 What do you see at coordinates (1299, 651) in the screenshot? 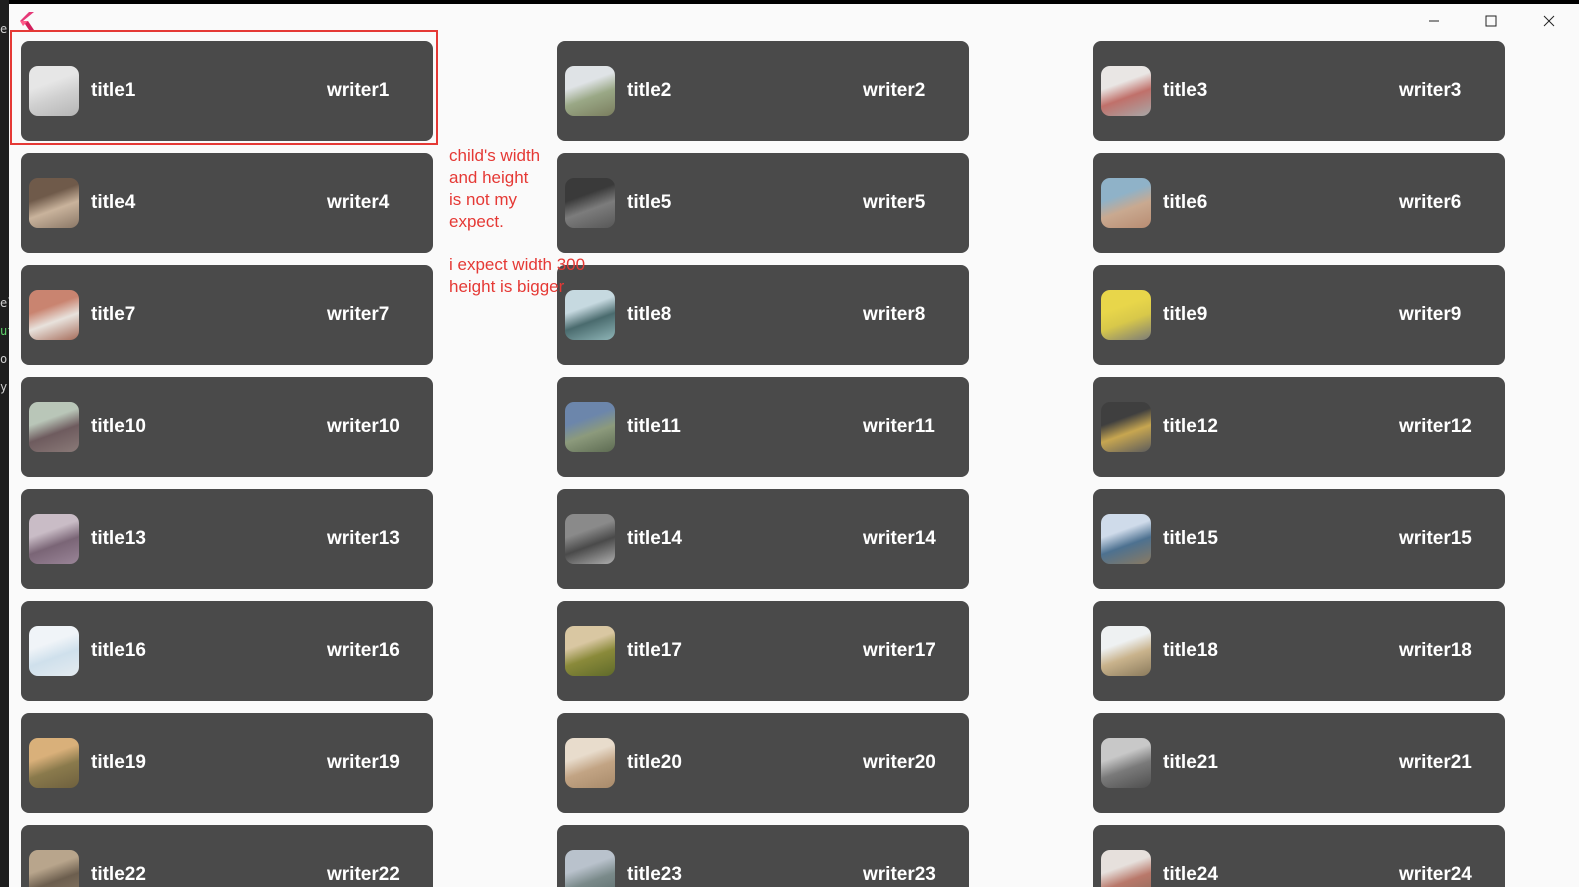
I see `list-item: title18 writer18` at bounding box center [1299, 651].